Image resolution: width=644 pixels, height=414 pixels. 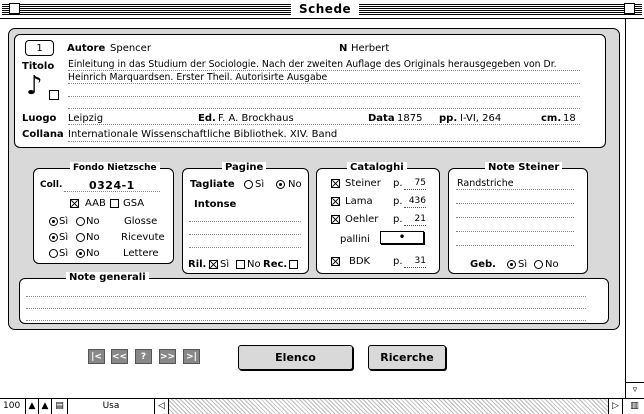 I want to click on pagine-title: Pagine, so click(x=244, y=168).